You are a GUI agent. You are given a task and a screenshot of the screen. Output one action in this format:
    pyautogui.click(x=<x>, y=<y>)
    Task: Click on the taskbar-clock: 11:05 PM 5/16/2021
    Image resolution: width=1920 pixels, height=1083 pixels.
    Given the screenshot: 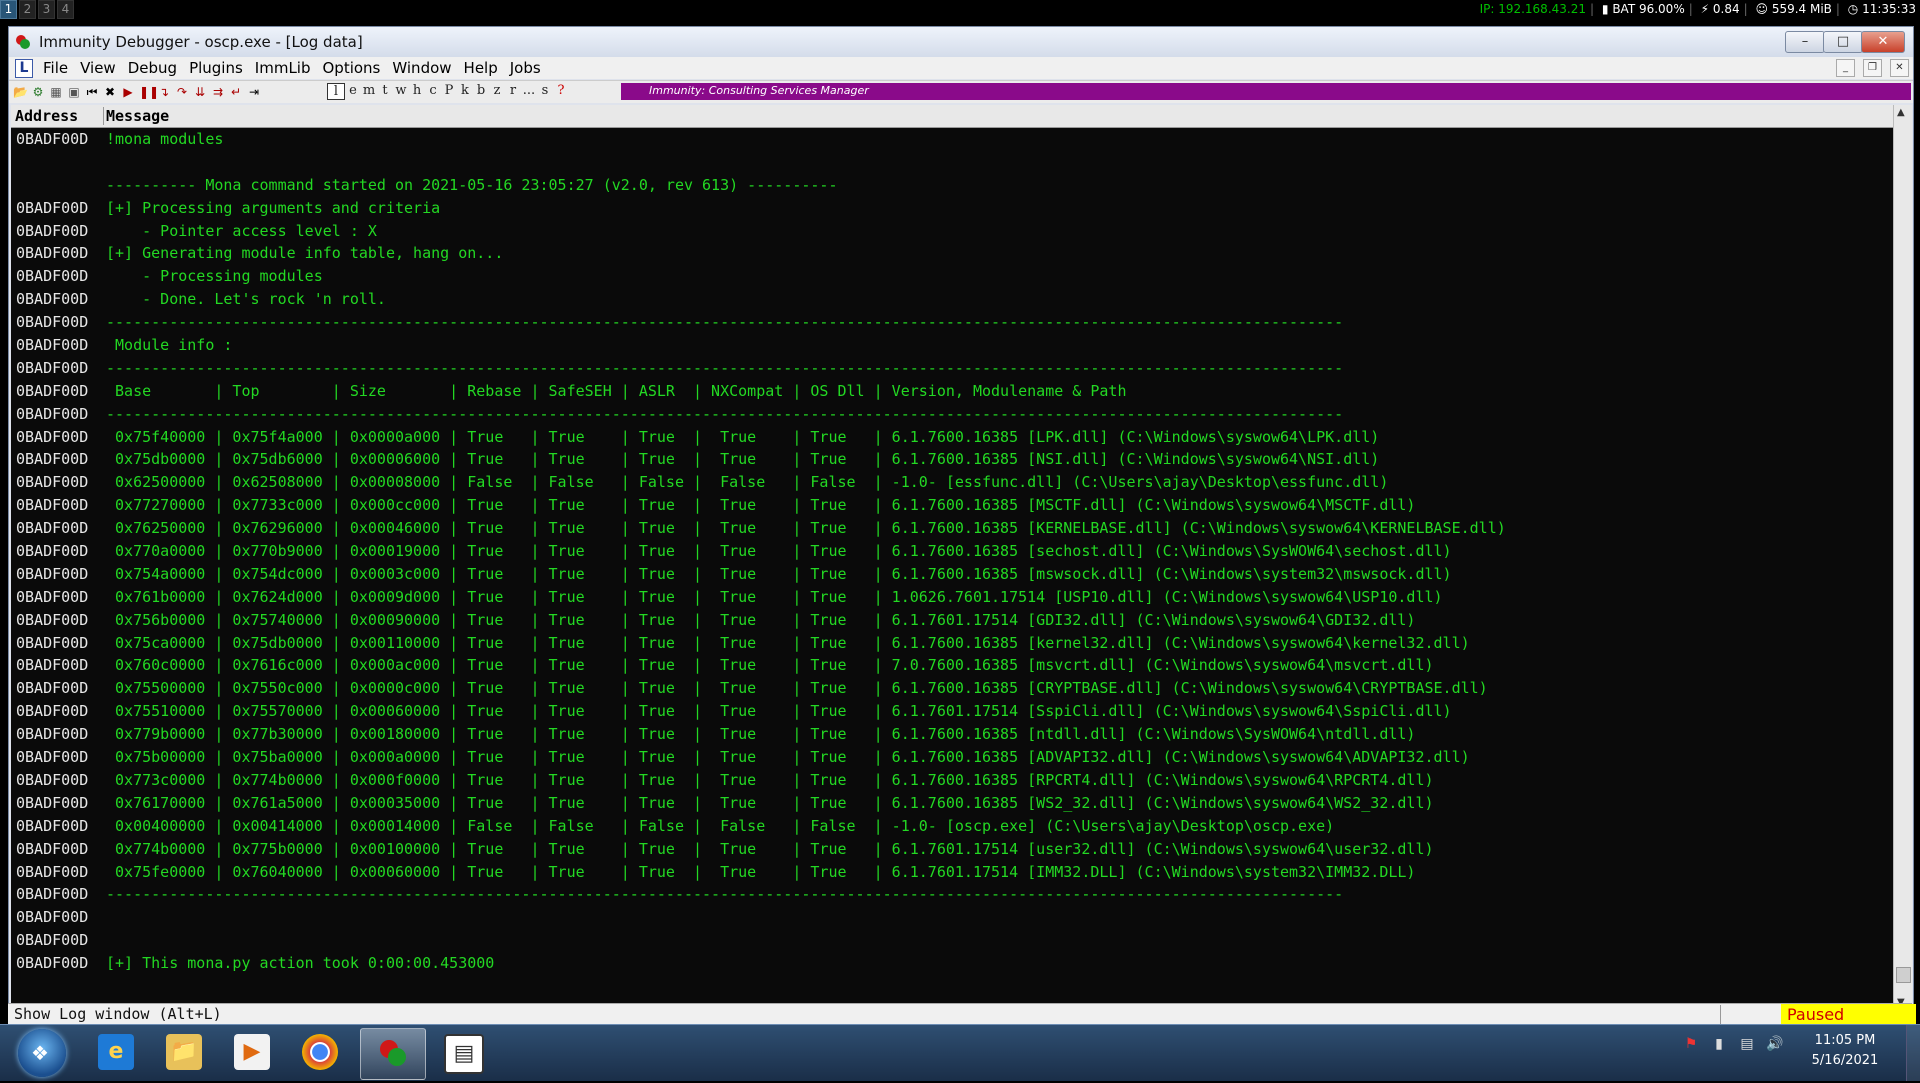 What is the action you would take?
    pyautogui.click(x=1845, y=1051)
    